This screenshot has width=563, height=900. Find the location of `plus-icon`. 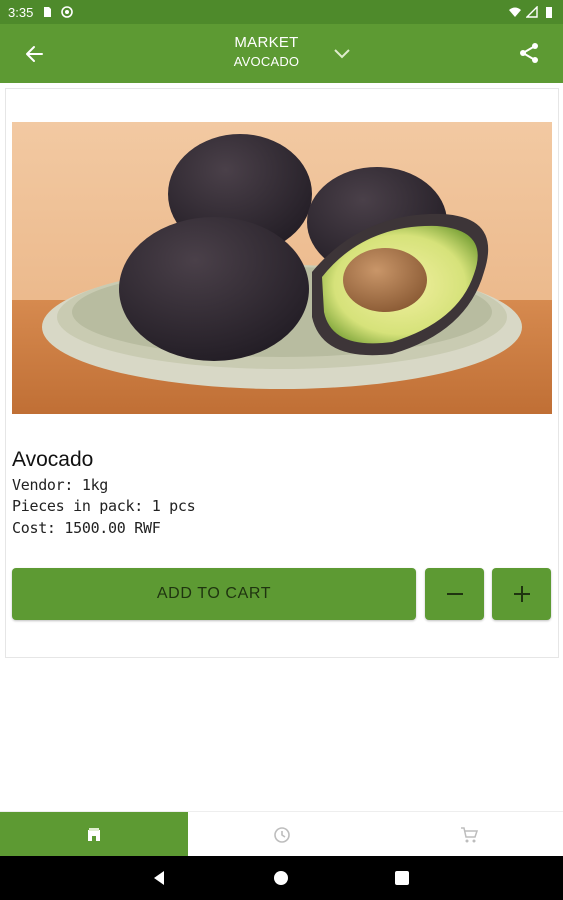

plus-icon is located at coordinates (521, 594).